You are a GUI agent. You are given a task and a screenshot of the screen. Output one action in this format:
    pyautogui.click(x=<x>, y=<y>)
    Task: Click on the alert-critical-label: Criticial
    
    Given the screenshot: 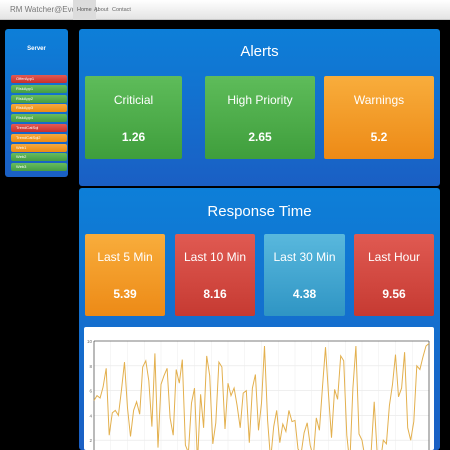 What is the action you would take?
    pyautogui.click(x=133, y=100)
    